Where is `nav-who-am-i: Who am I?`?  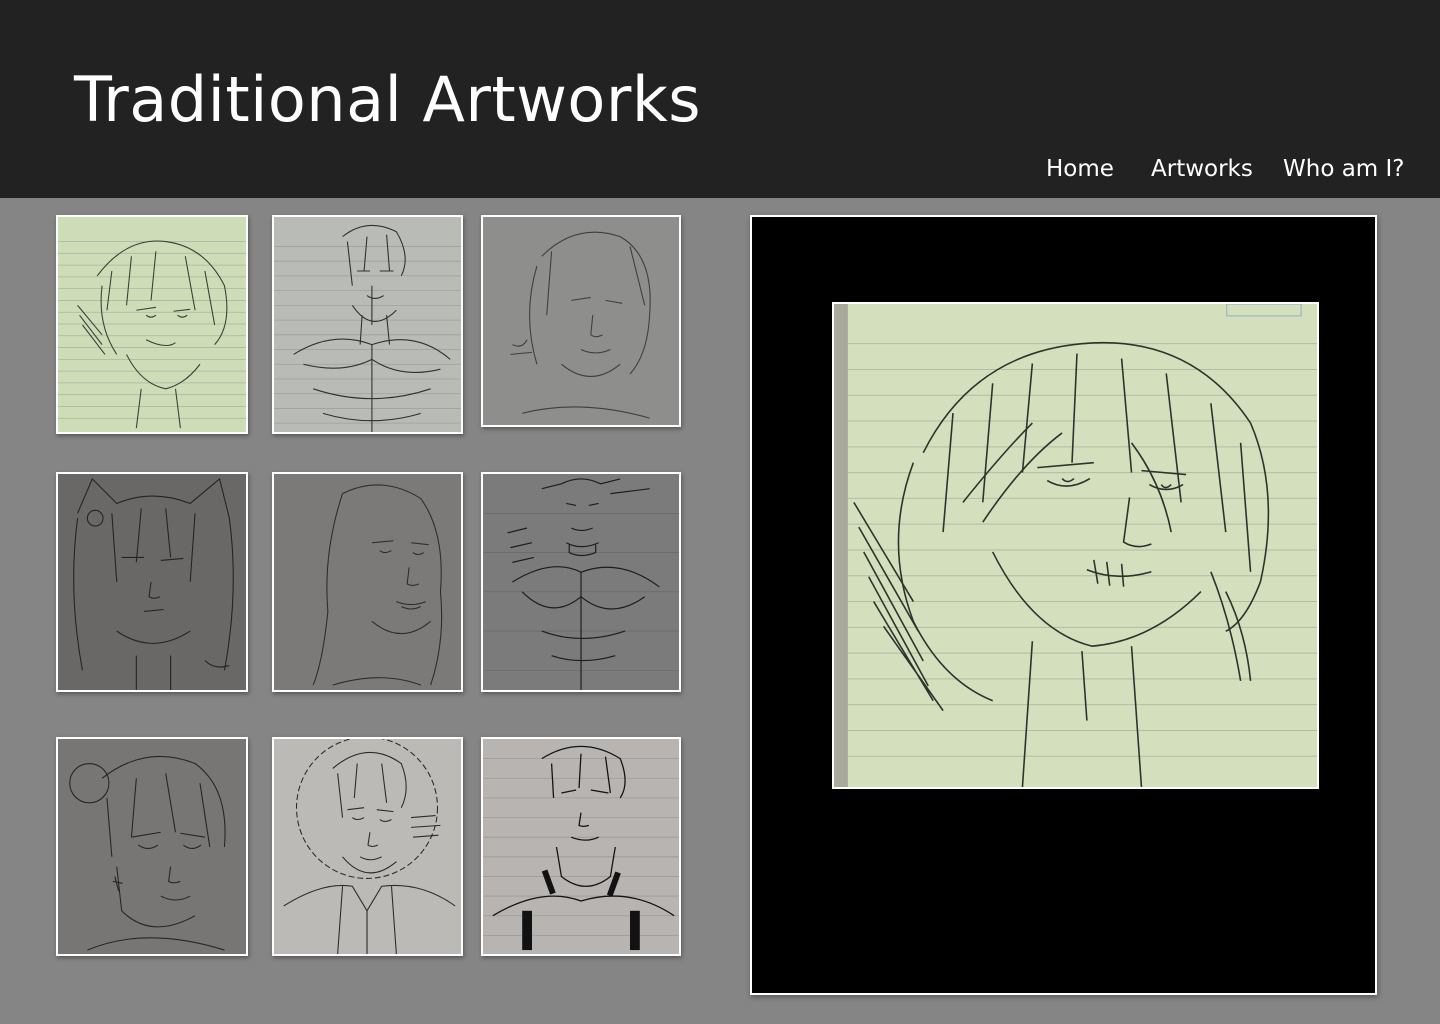 nav-who-am-i: Who am I? is located at coordinates (1344, 169).